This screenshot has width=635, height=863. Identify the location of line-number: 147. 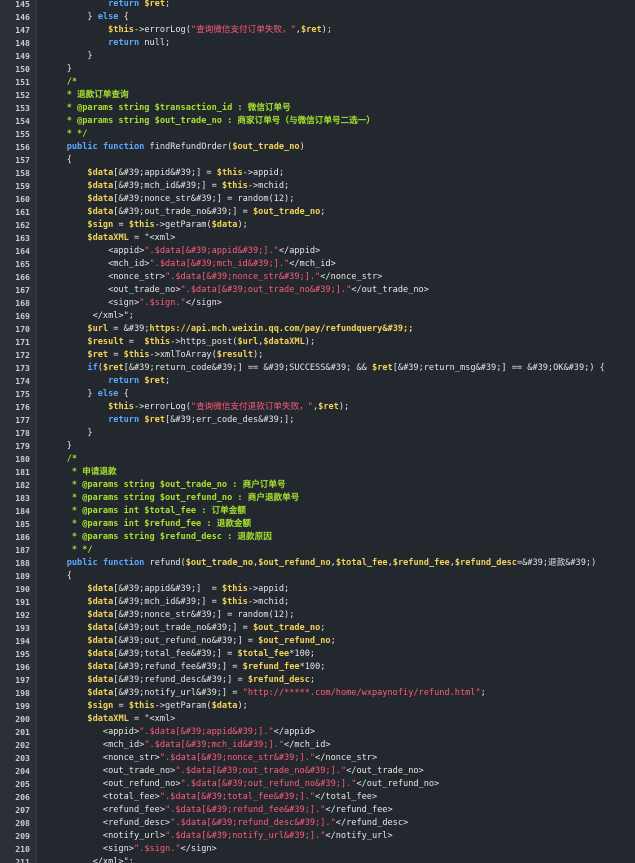
(22, 30).